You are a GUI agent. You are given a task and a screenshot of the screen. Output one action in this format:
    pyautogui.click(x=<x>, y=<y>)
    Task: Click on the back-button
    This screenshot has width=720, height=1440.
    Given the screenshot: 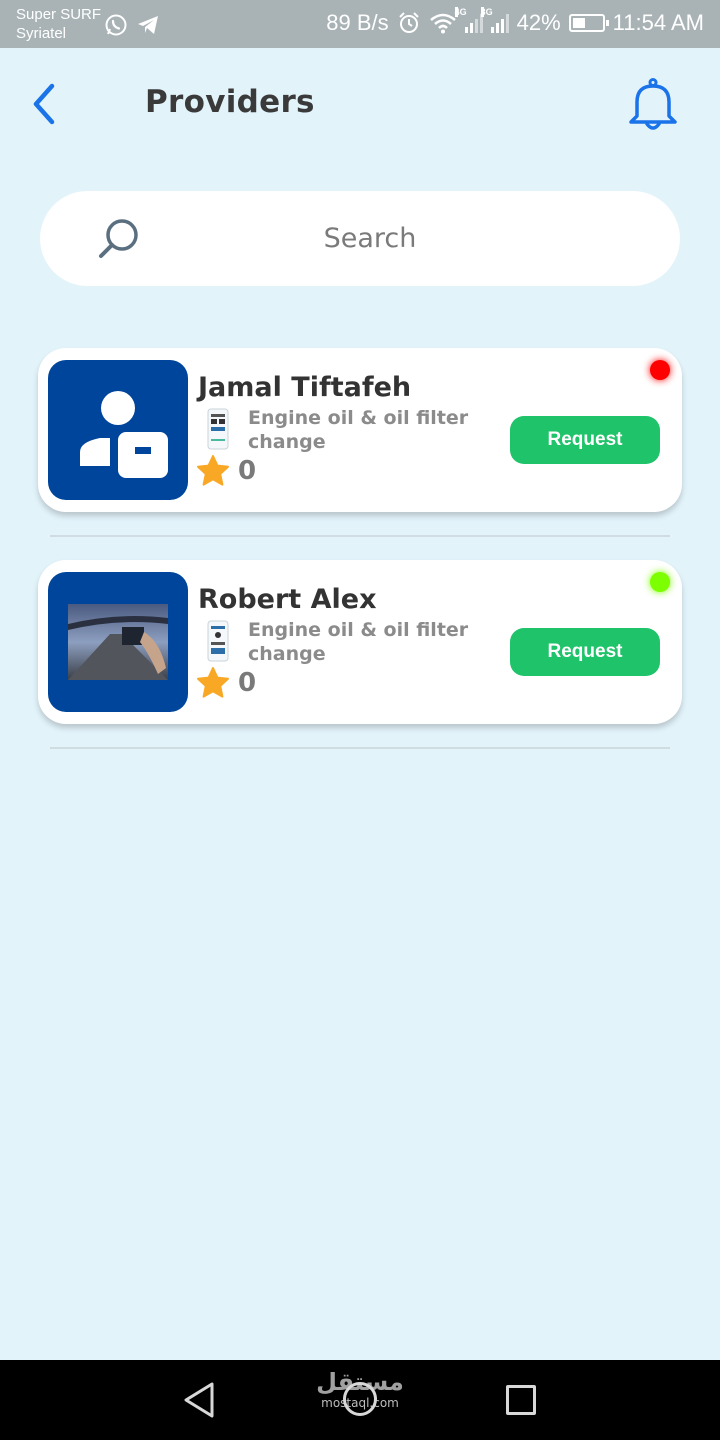 What is the action you would take?
    pyautogui.click(x=46, y=104)
    